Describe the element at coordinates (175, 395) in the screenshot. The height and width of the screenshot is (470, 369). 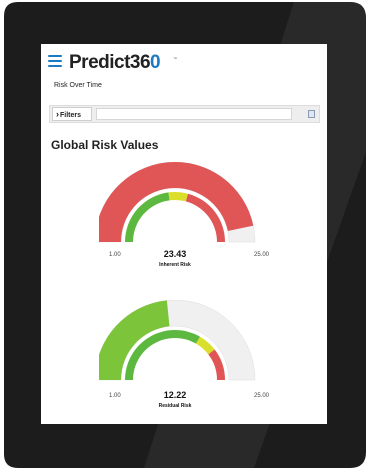
I see `gauge-value: 12.22` at that location.